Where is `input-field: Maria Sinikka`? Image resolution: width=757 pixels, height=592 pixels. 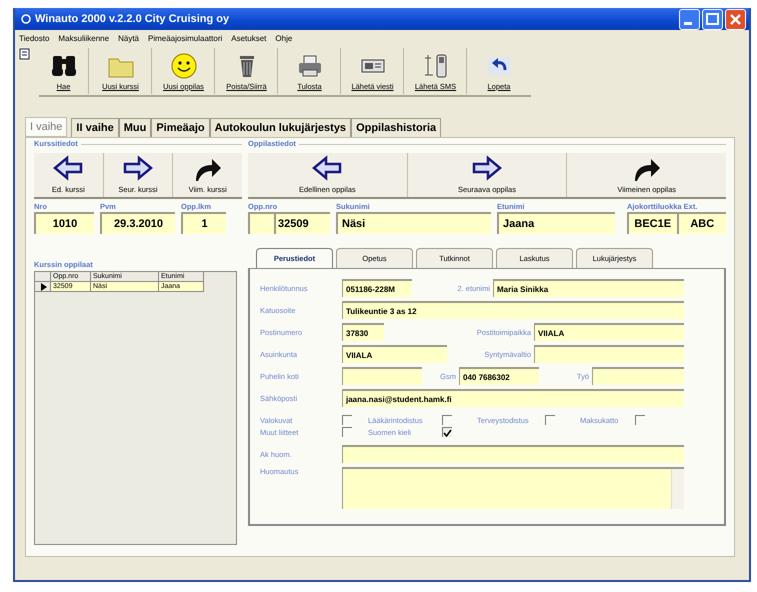 input-field: Maria Sinikka is located at coordinates (588, 288).